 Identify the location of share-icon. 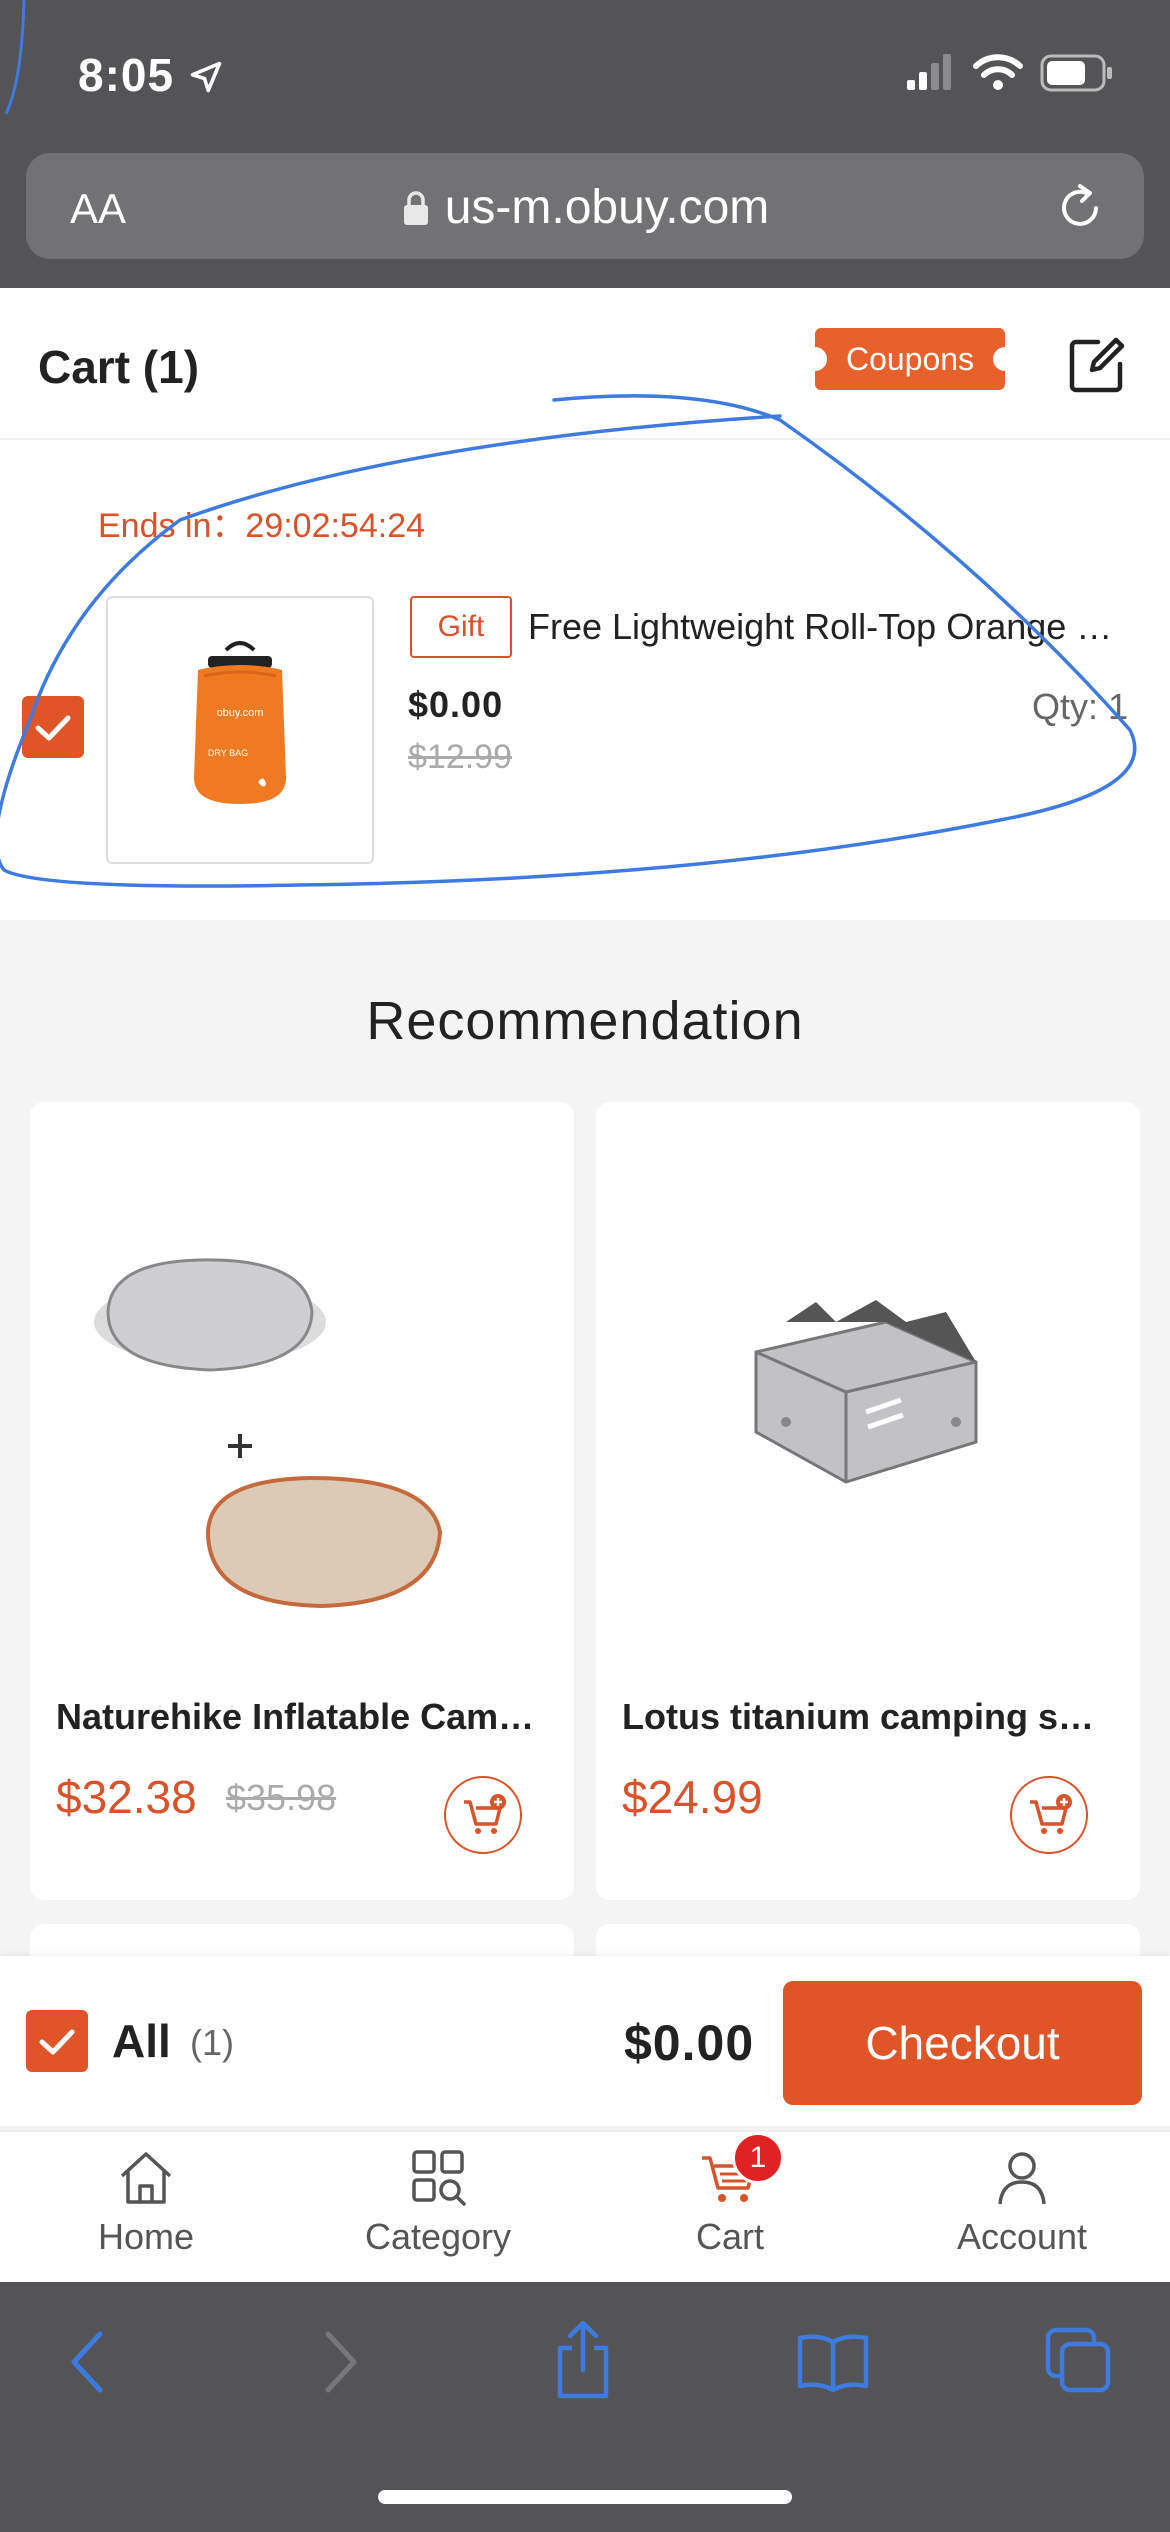
(583, 2360).